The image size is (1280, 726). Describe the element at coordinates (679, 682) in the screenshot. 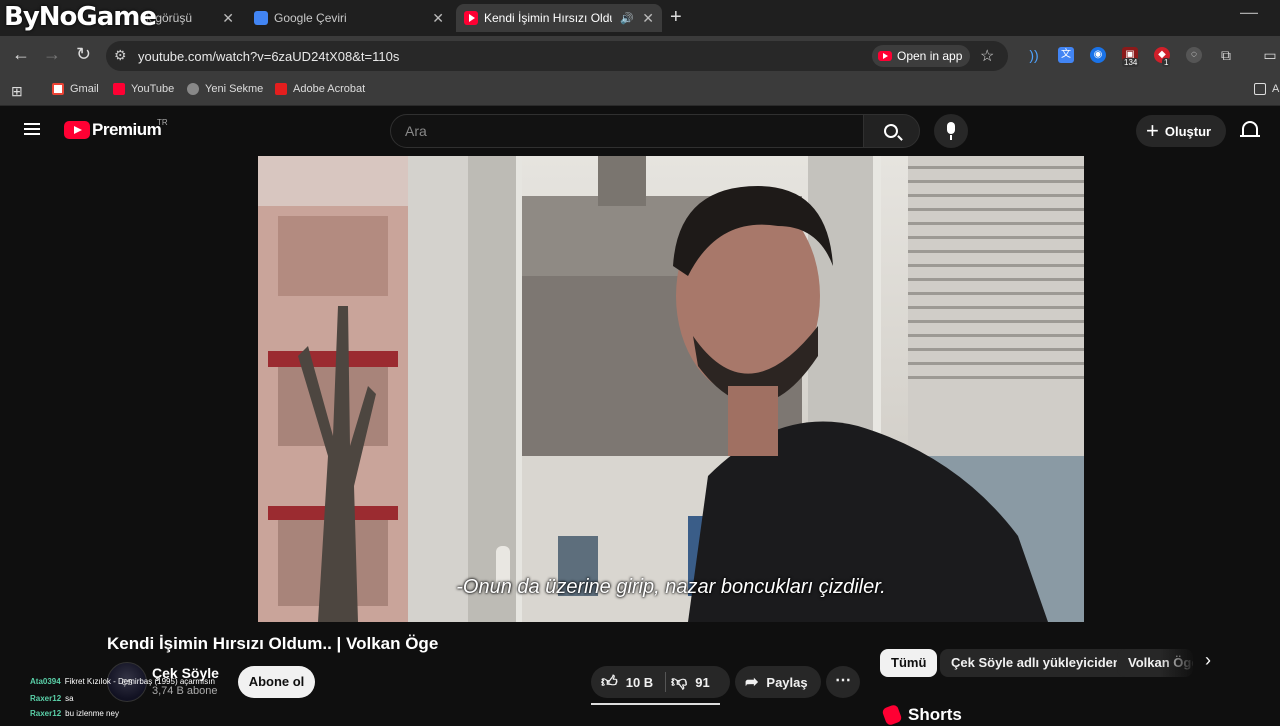

I see `thumbs-down-icon: 👎︎` at that location.